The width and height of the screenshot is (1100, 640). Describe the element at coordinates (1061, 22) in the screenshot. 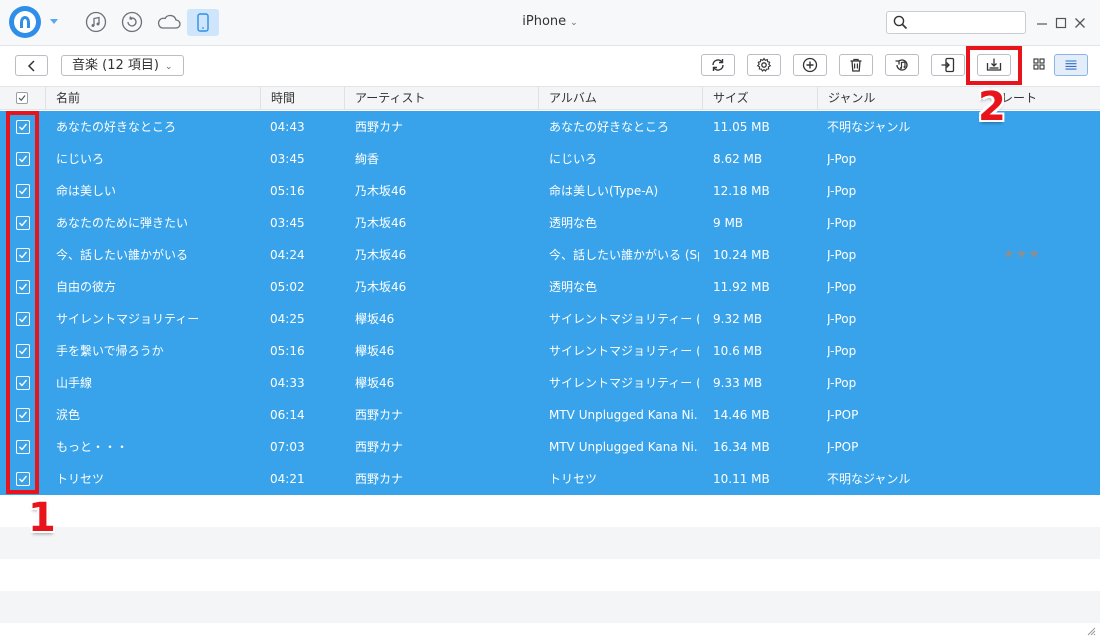

I see `maximize-icon` at that location.